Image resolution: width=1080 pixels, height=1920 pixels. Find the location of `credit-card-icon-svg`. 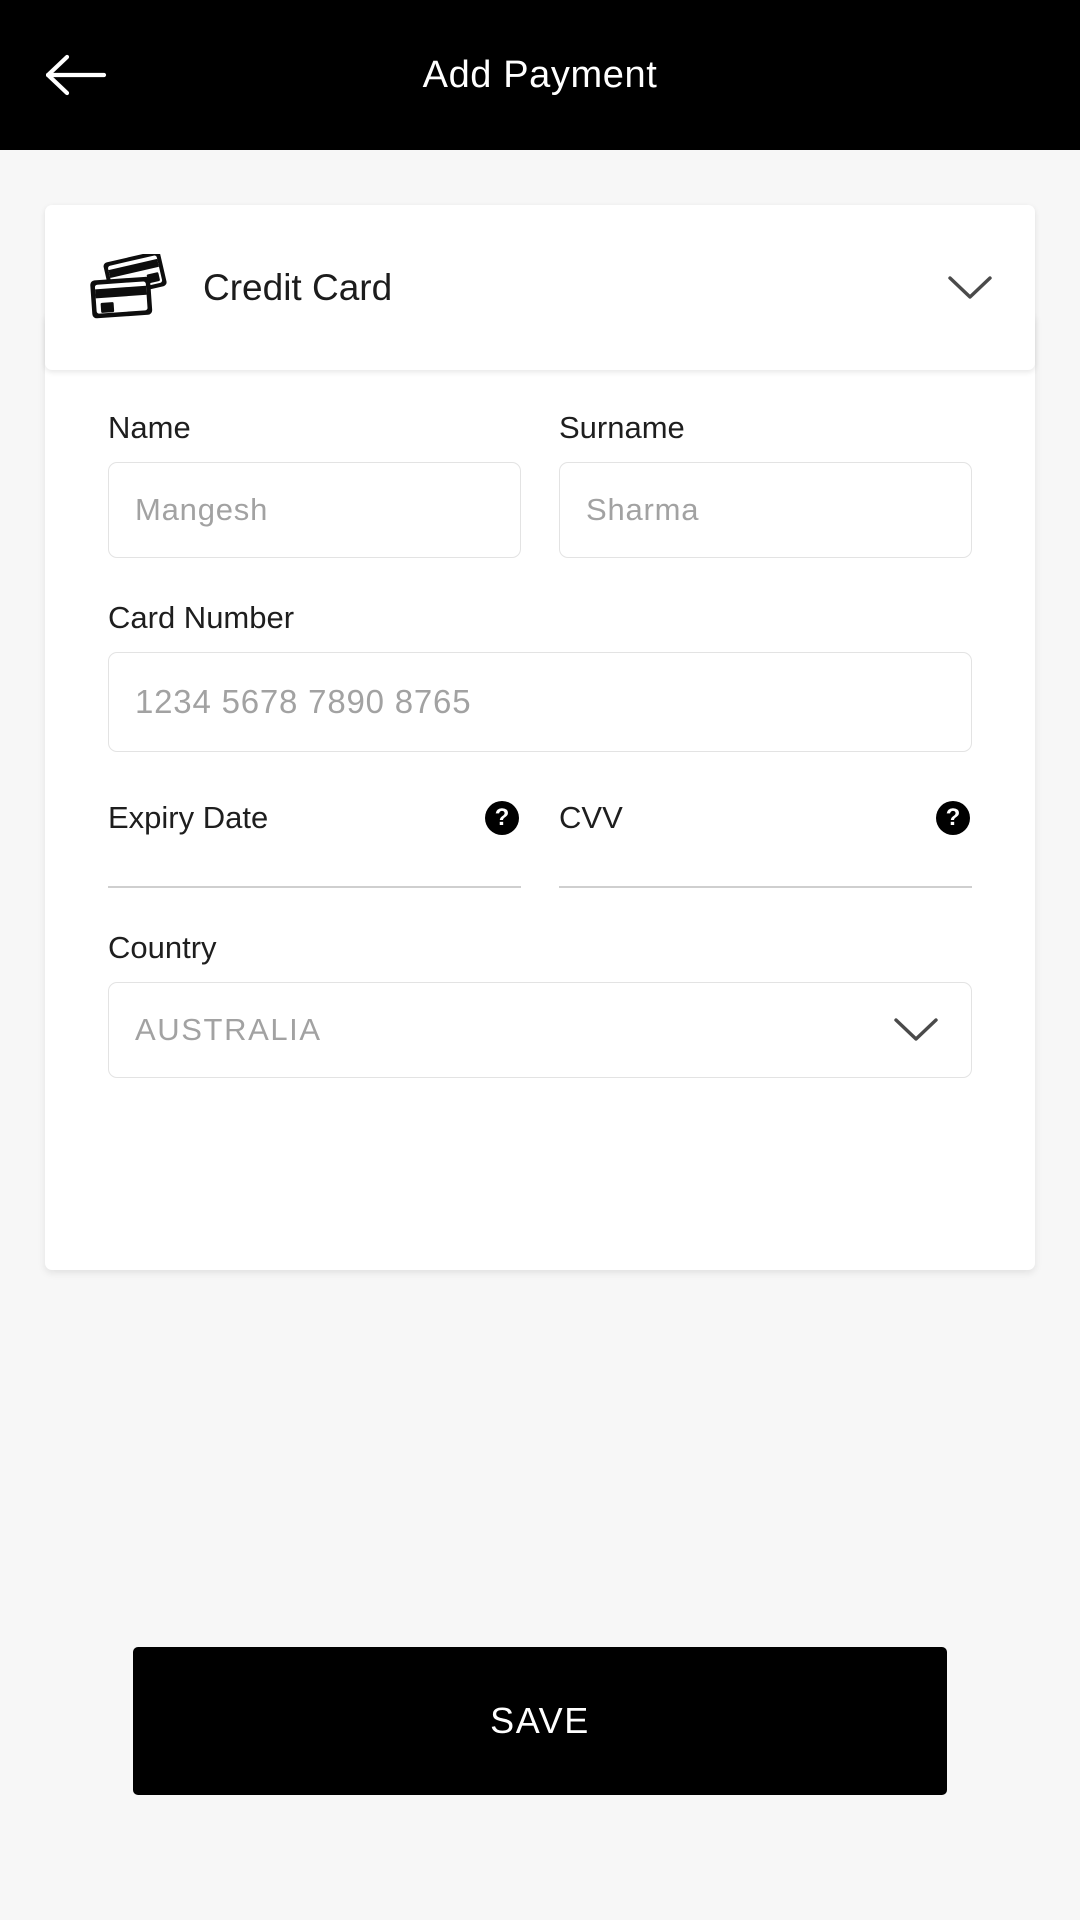

credit-card-icon-svg is located at coordinates (128, 285).